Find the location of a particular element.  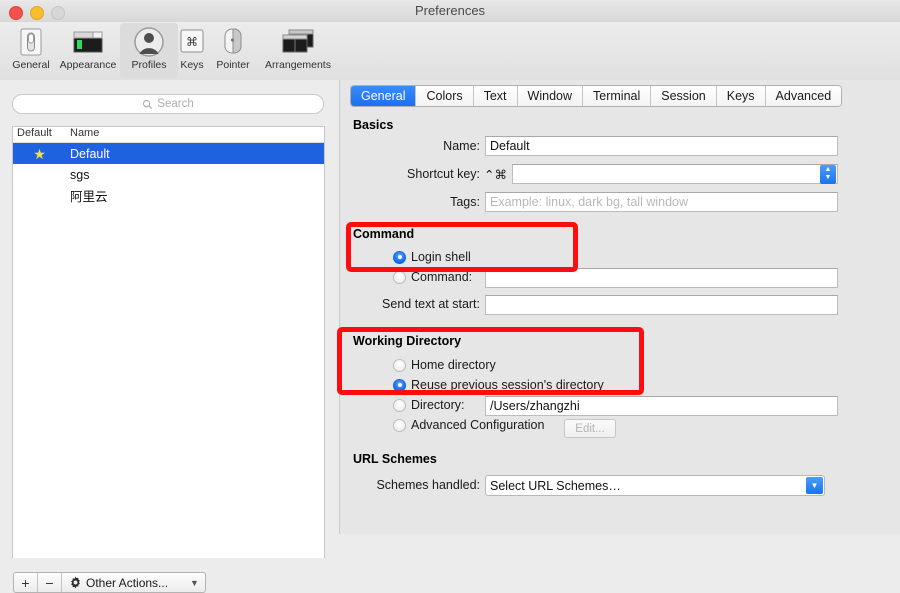

tab-general: General is located at coordinates (384, 96).